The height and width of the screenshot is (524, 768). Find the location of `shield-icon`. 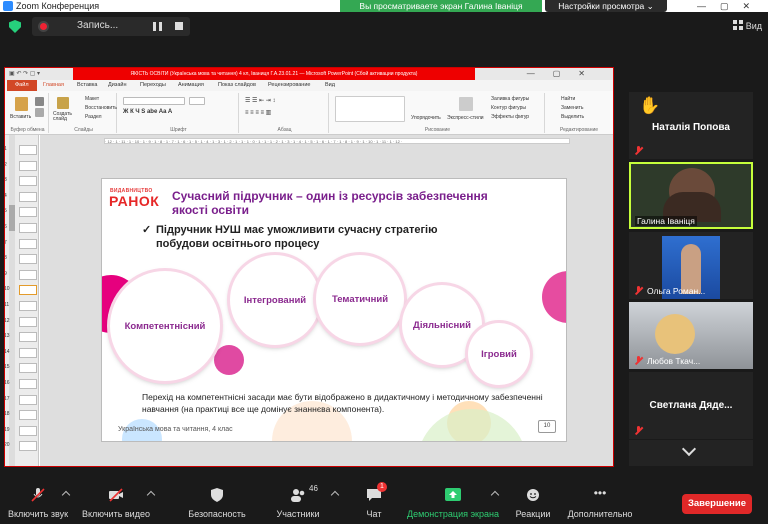

shield-icon is located at coordinates (15, 26).